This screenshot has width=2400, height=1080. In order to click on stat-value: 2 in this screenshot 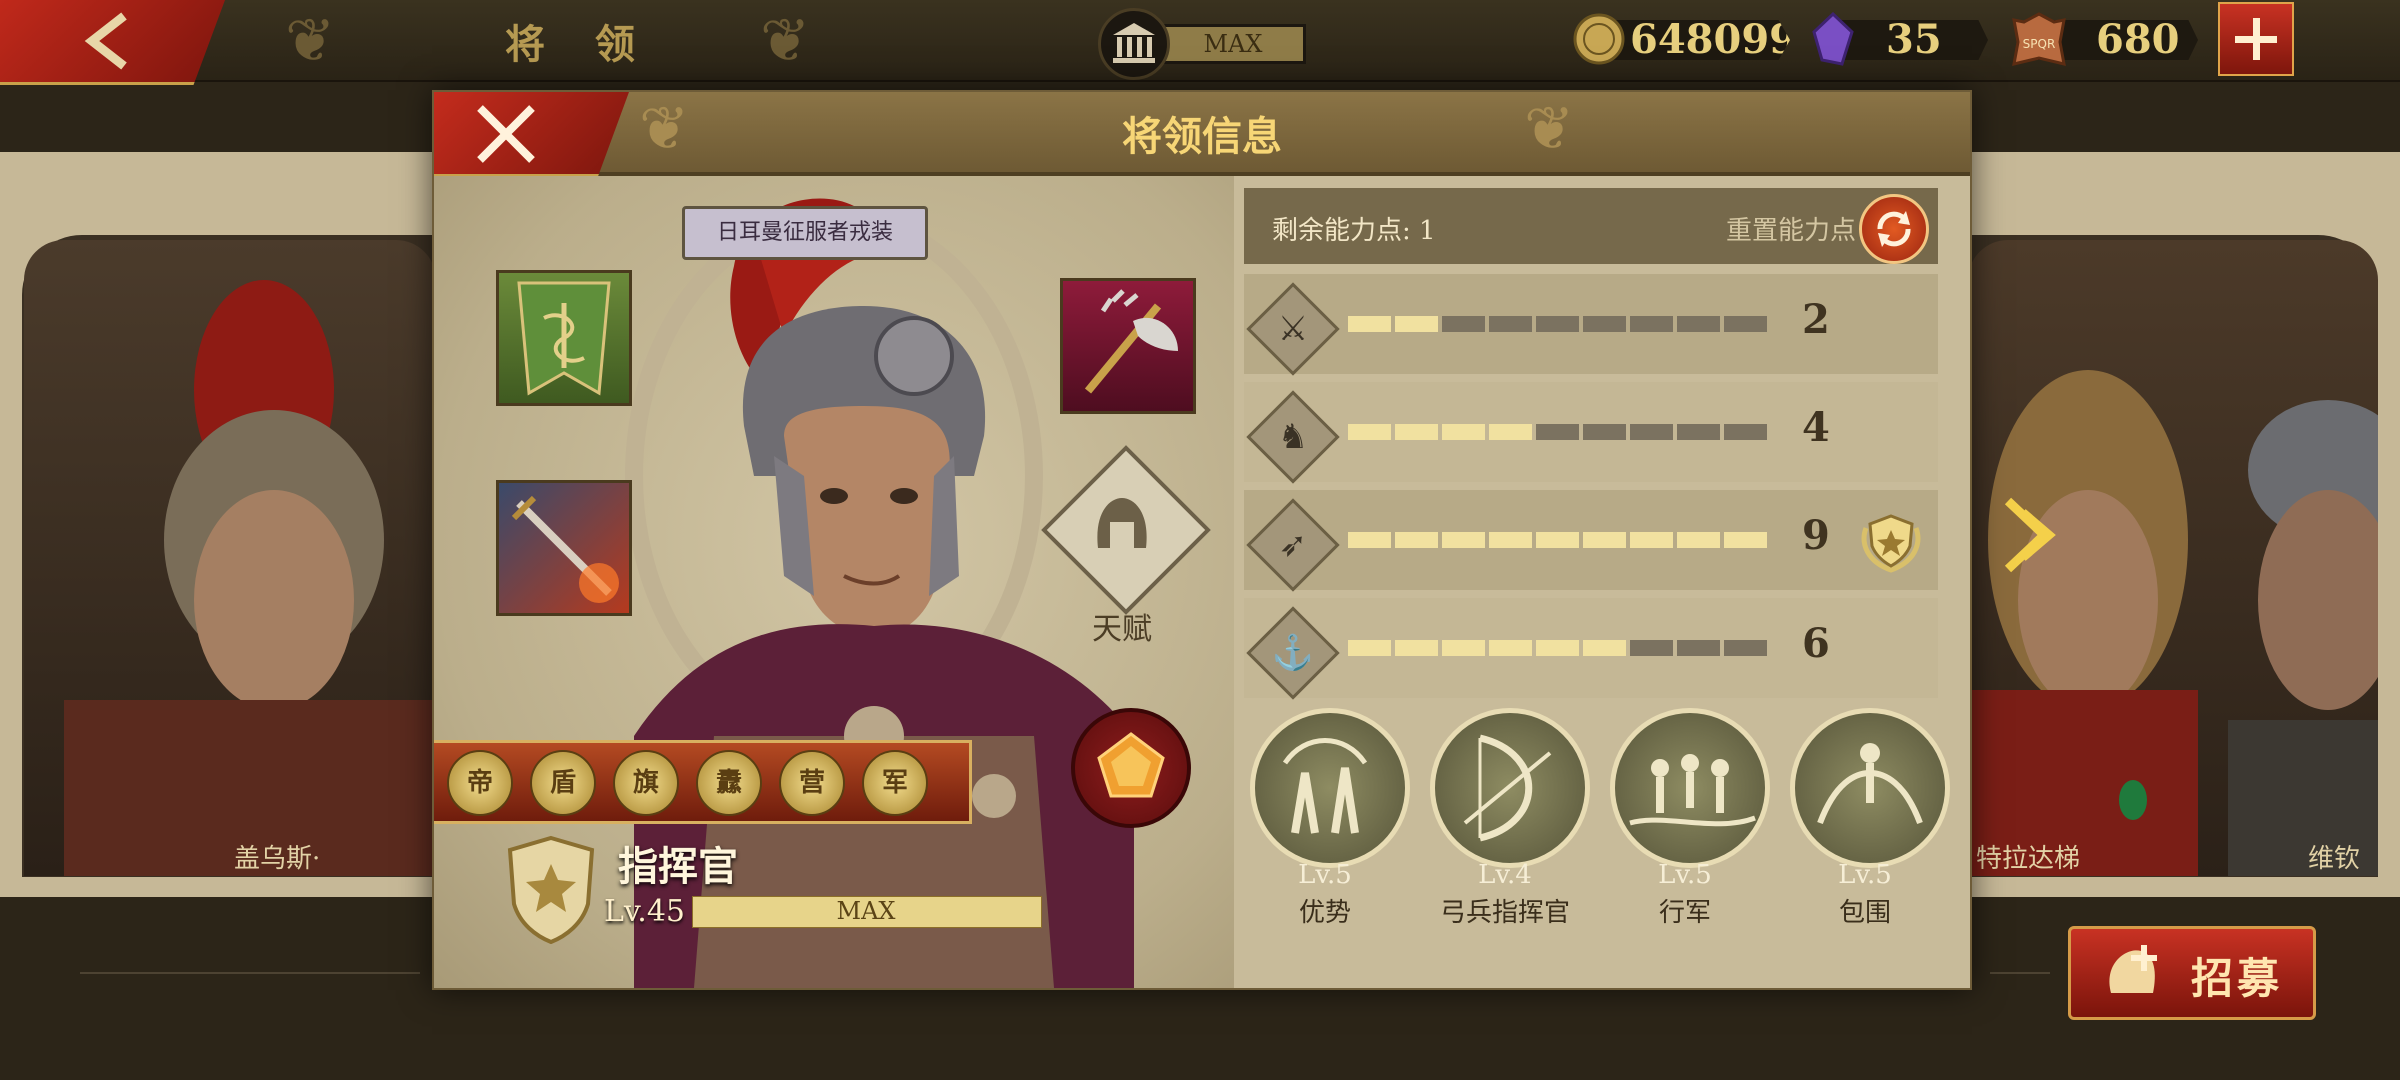, I will do `click(1816, 319)`.